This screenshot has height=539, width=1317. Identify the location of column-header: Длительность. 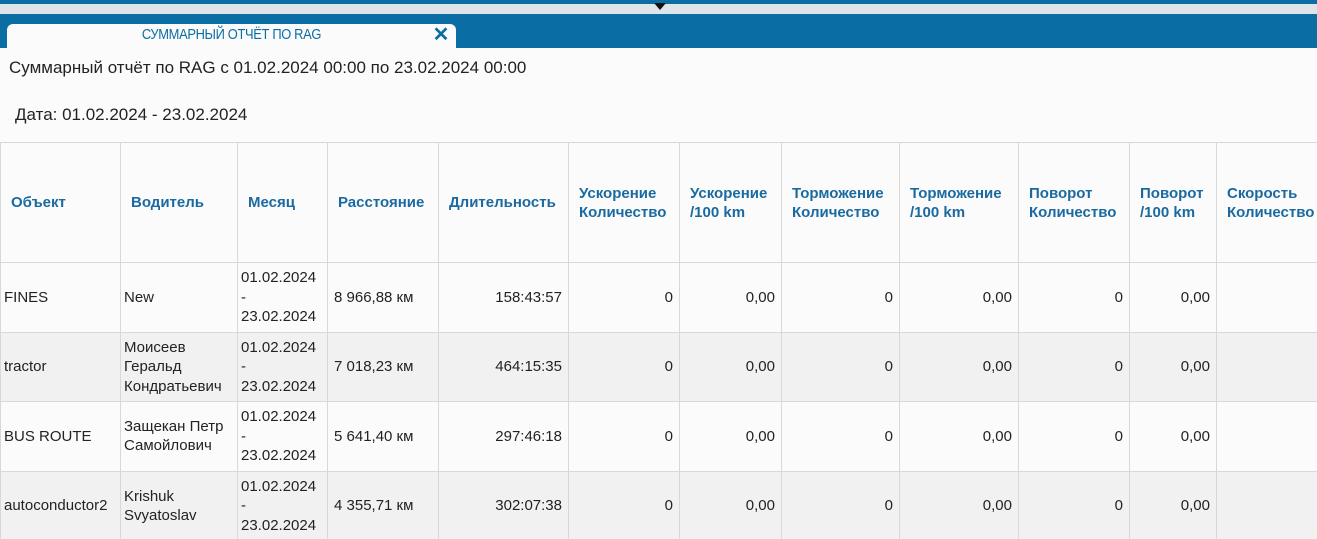
(503, 202).